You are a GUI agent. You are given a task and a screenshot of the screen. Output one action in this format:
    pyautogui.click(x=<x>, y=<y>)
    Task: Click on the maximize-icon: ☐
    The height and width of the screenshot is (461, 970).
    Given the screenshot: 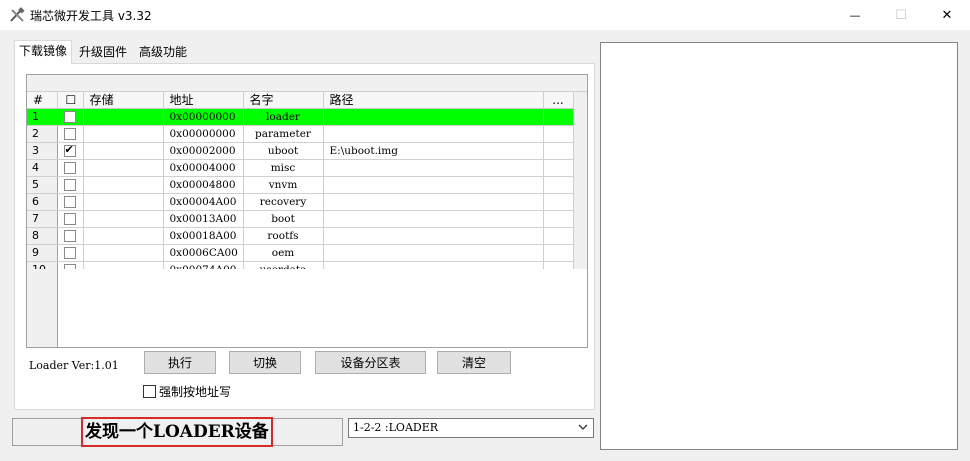 What is the action you would take?
    pyautogui.click(x=901, y=15)
    